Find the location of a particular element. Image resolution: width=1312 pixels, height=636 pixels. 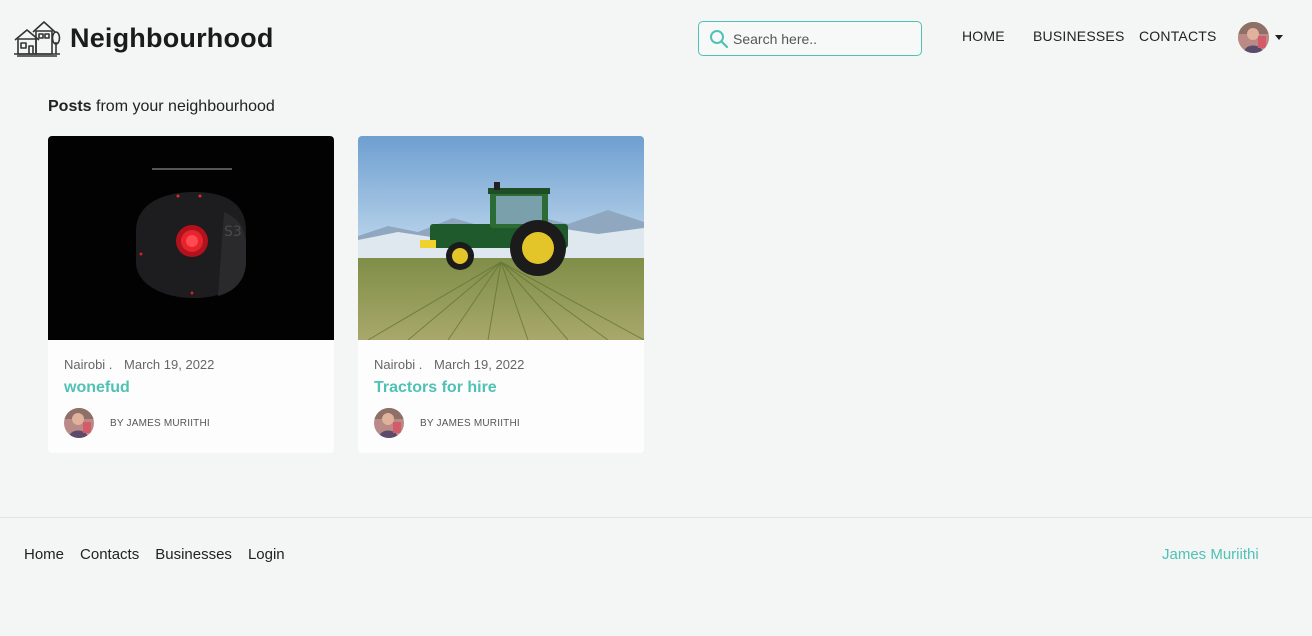

footer-link-login: Login is located at coordinates (266, 554).